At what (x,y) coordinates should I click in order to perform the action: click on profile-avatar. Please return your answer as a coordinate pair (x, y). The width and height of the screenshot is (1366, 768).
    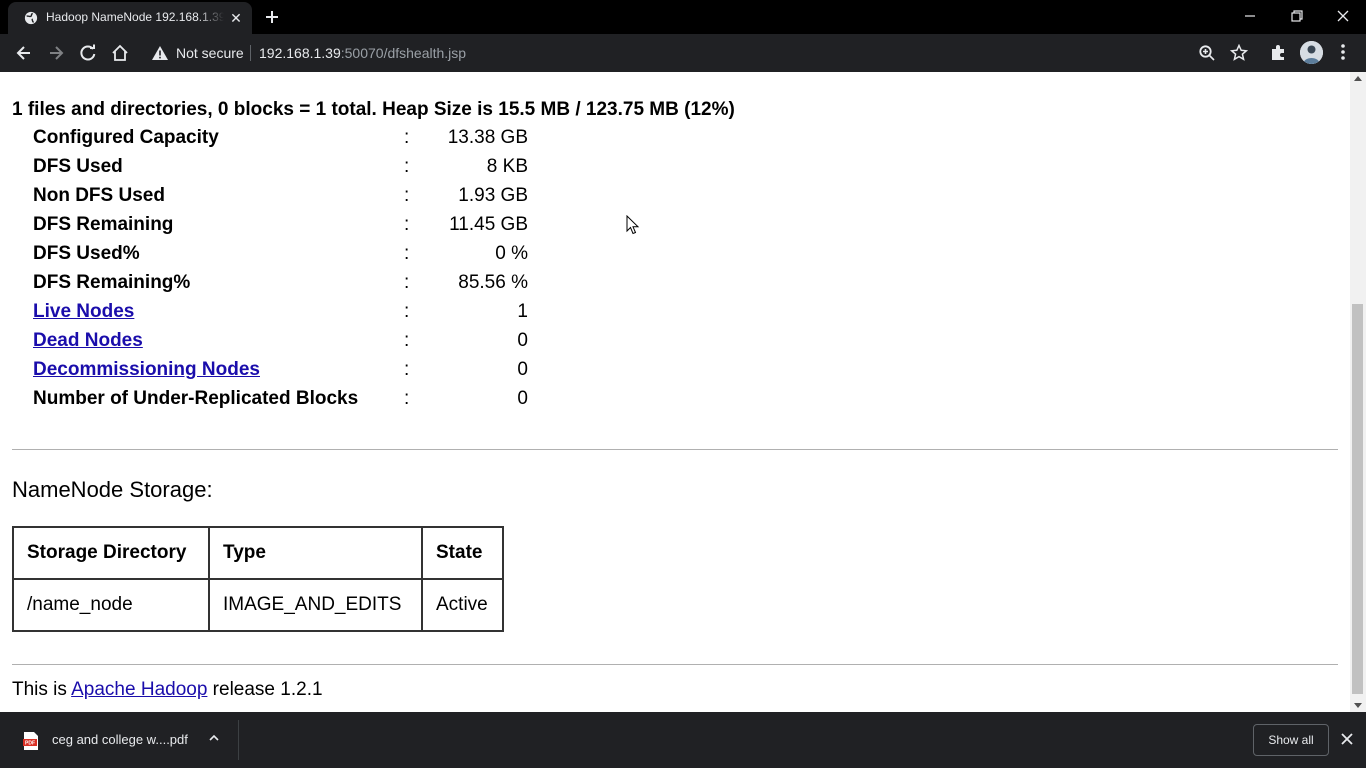
    Looking at the image, I should click on (1311, 52).